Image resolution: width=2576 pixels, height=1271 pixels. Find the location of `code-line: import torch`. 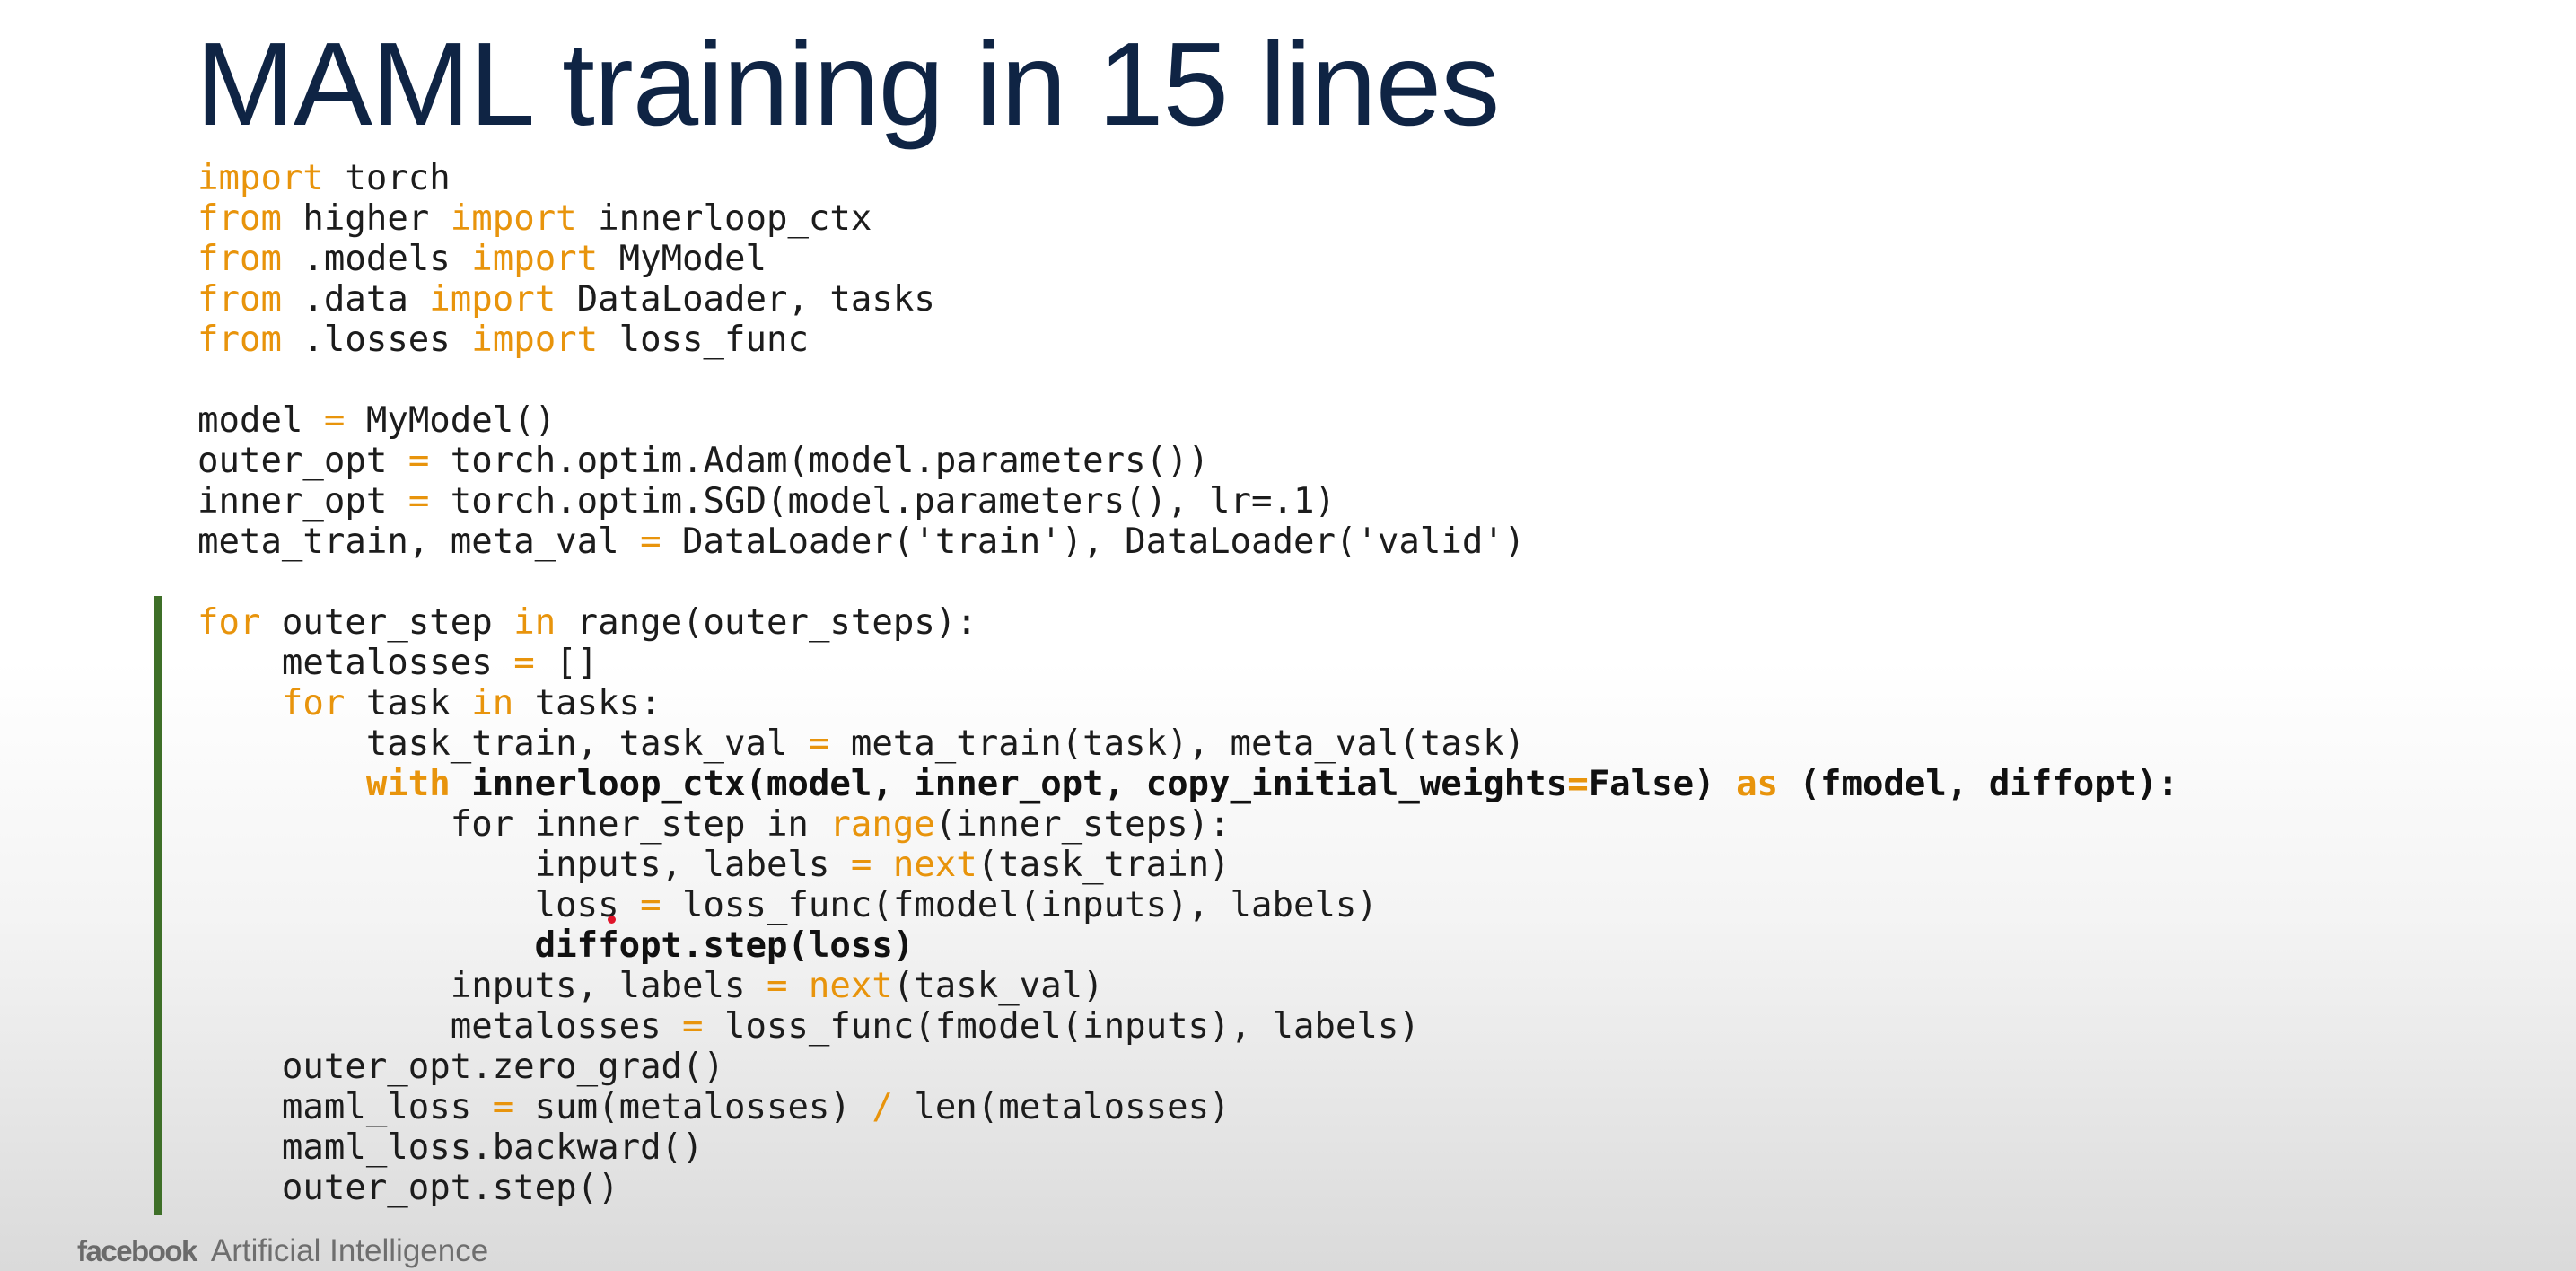

code-line: import torch is located at coordinates (1187, 178).